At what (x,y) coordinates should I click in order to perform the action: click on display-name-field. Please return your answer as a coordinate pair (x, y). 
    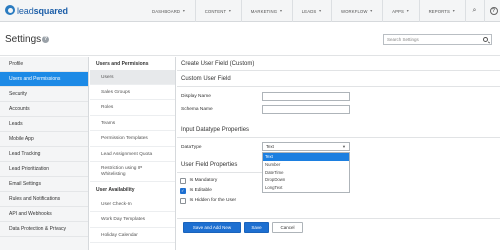
    Looking at the image, I should click on (306, 96).